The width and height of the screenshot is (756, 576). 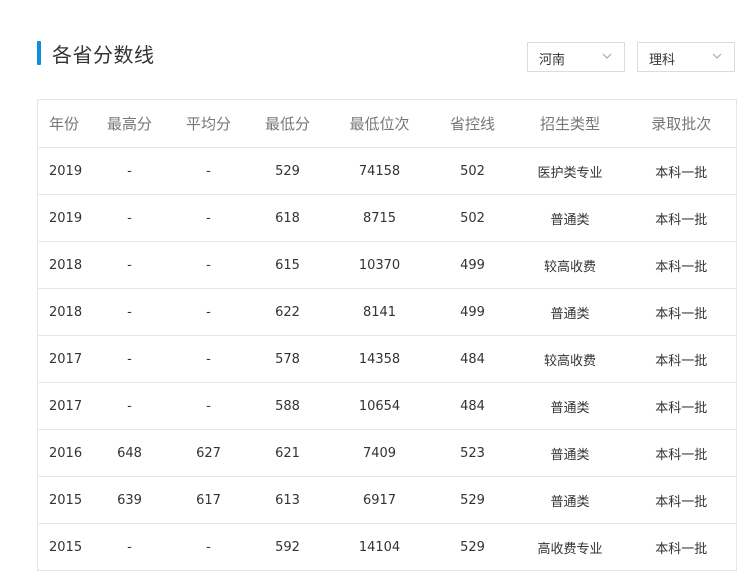 What do you see at coordinates (379, 123) in the screenshot?
I see `column-header-min-rank: 最低位次` at bounding box center [379, 123].